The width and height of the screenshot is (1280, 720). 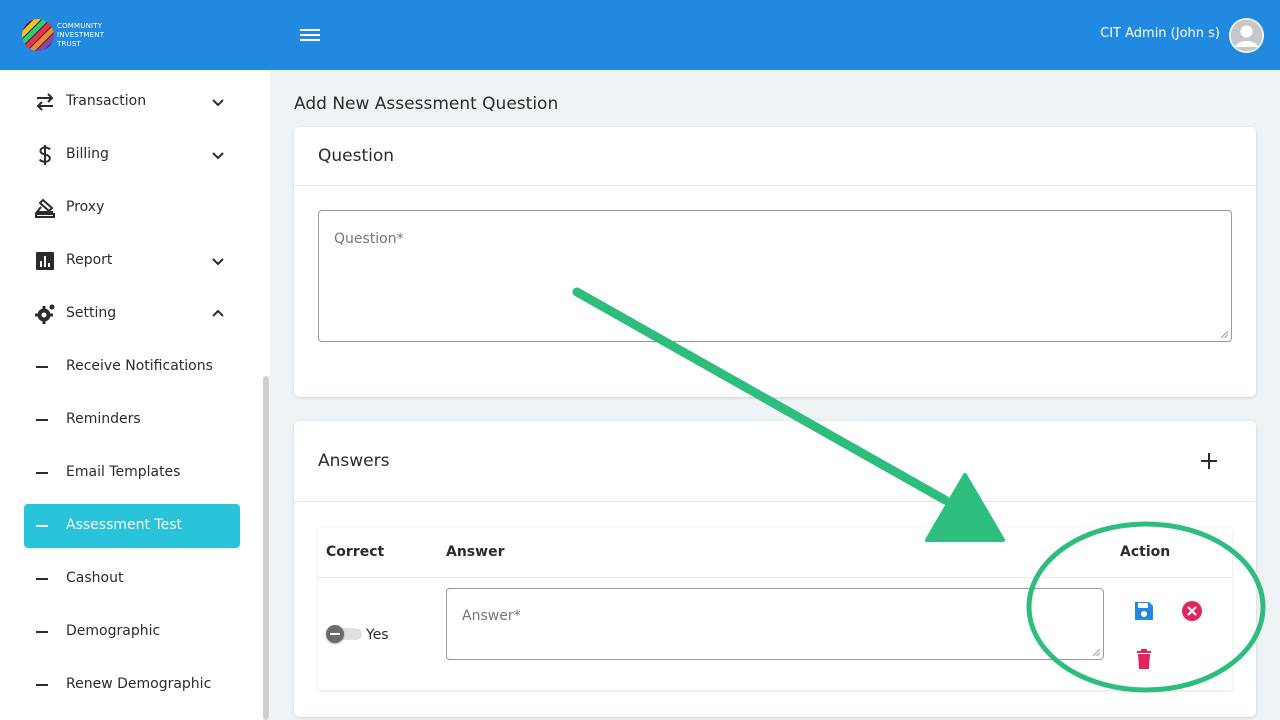 What do you see at coordinates (132, 579) in the screenshot?
I see `sidebar-subitem-cashout: Cashout` at bounding box center [132, 579].